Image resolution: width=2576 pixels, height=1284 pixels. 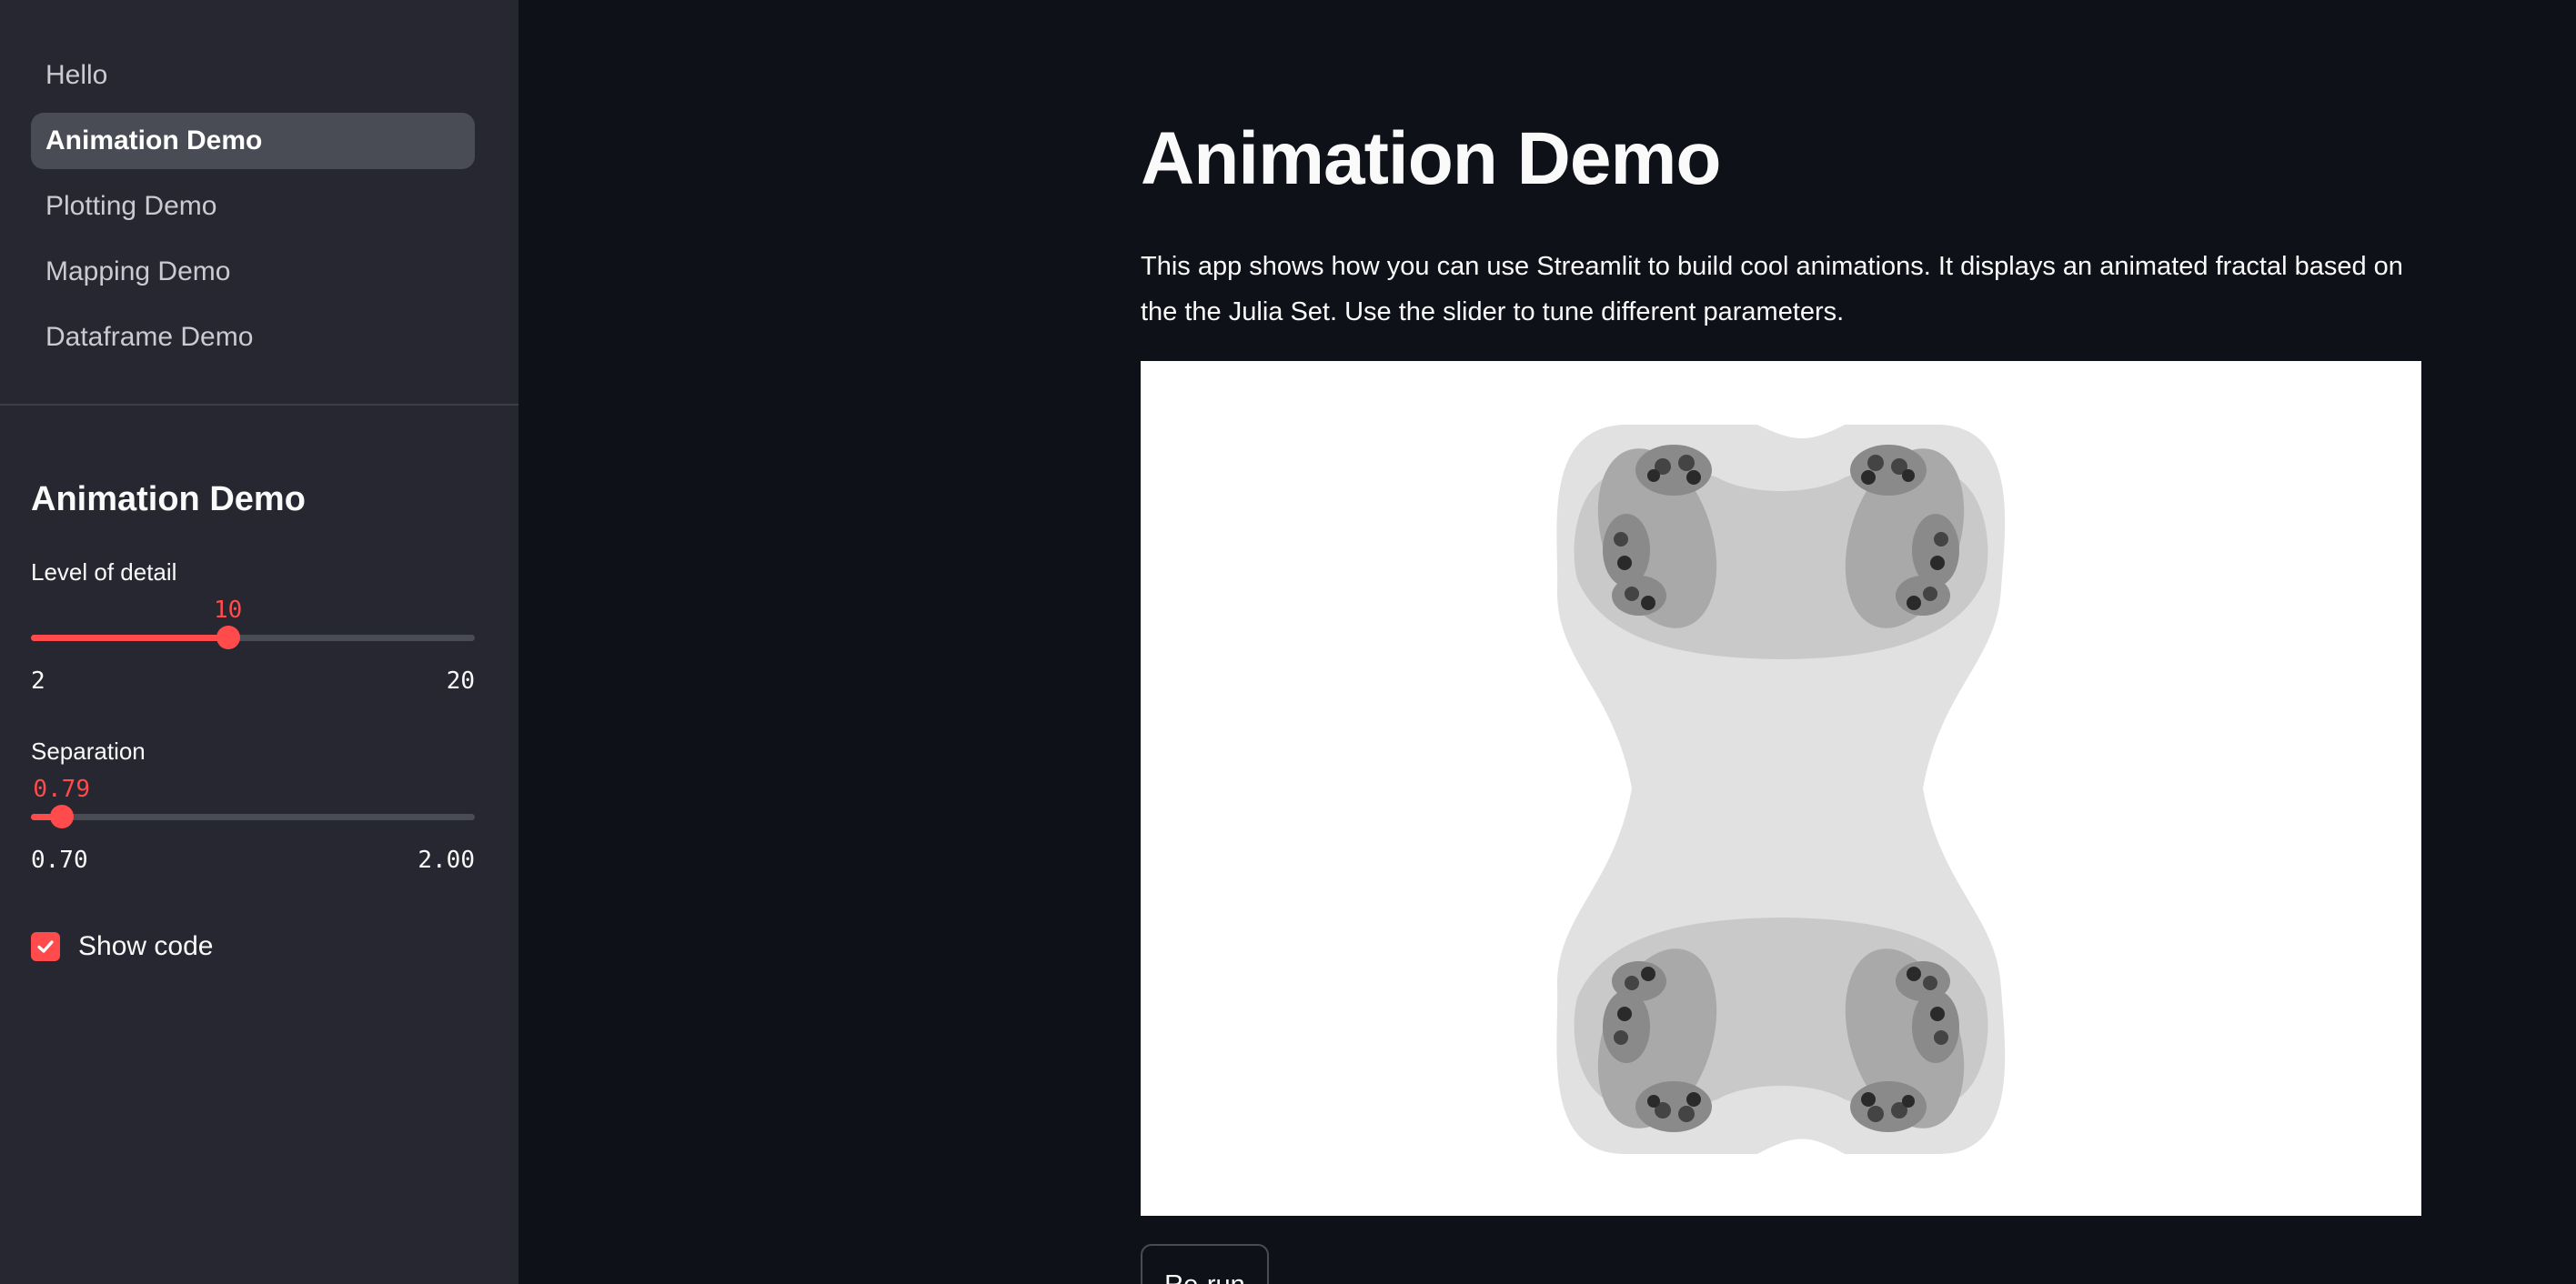 I want to click on detail-slider-value: 10, so click(x=228, y=610).